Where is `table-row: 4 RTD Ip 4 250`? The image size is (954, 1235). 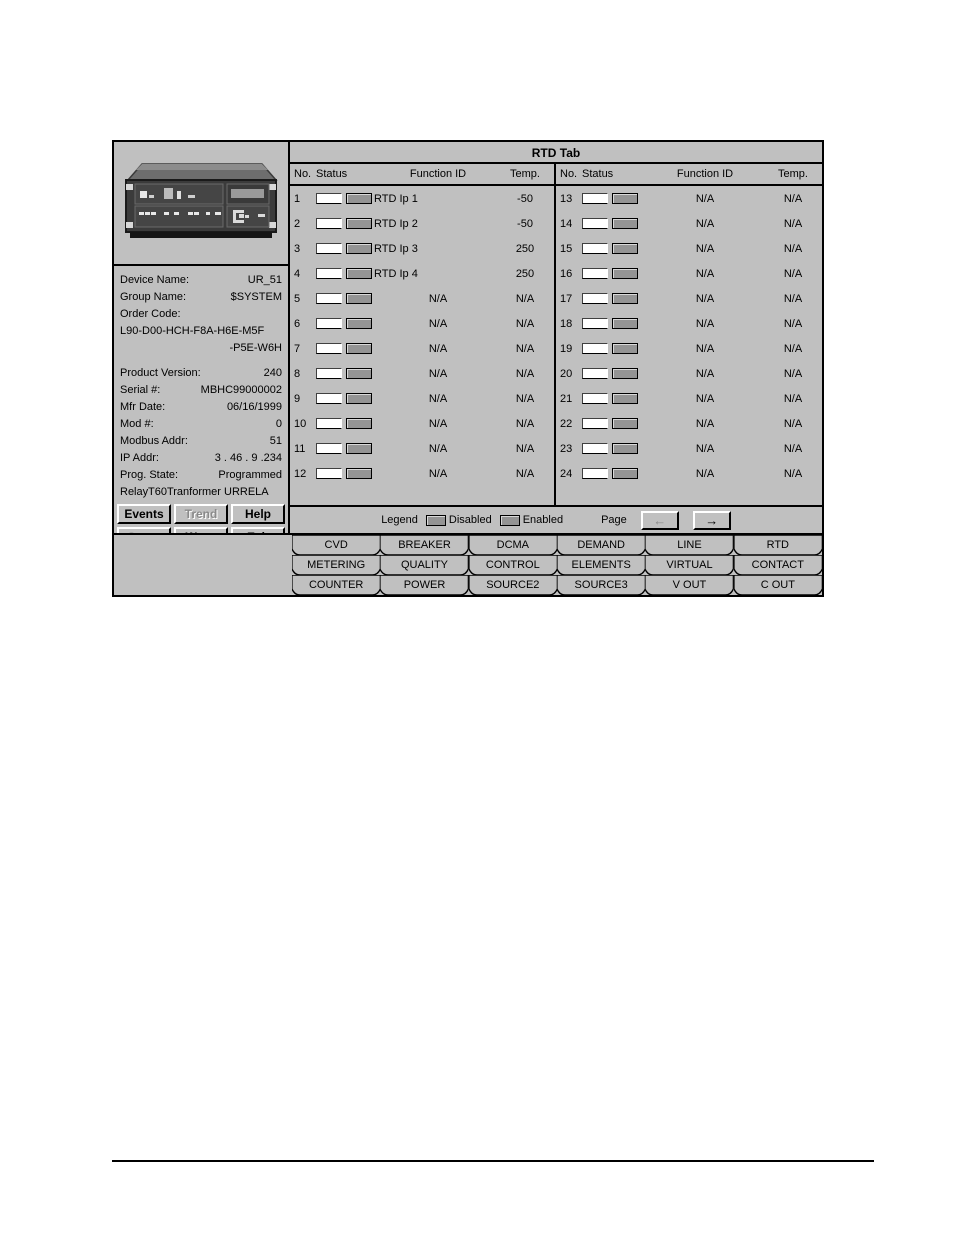
table-row: 4 RTD Ip 4 250 is located at coordinates (422, 273).